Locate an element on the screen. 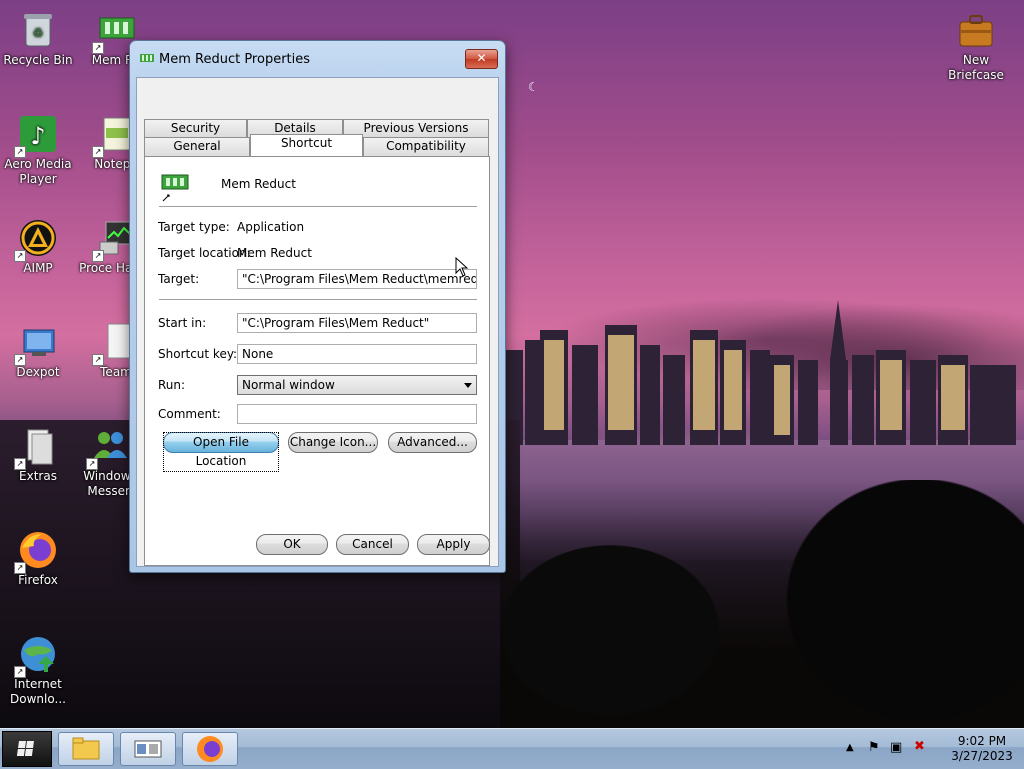 This screenshot has height=769, width=1024. run-select-value: Normal window is located at coordinates (288, 385).